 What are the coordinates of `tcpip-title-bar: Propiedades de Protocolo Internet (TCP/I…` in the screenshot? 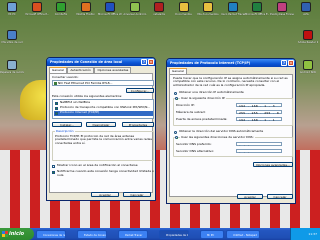 It's located at (231, 63).